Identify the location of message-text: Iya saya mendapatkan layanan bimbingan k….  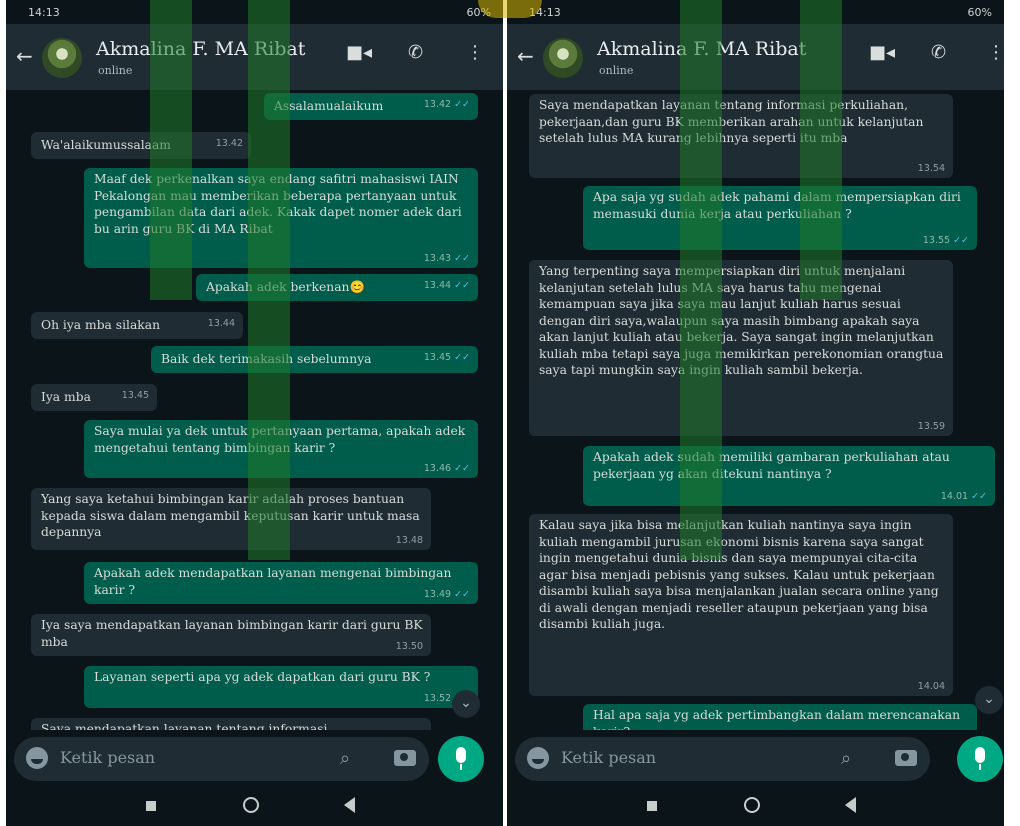
(232, 633).